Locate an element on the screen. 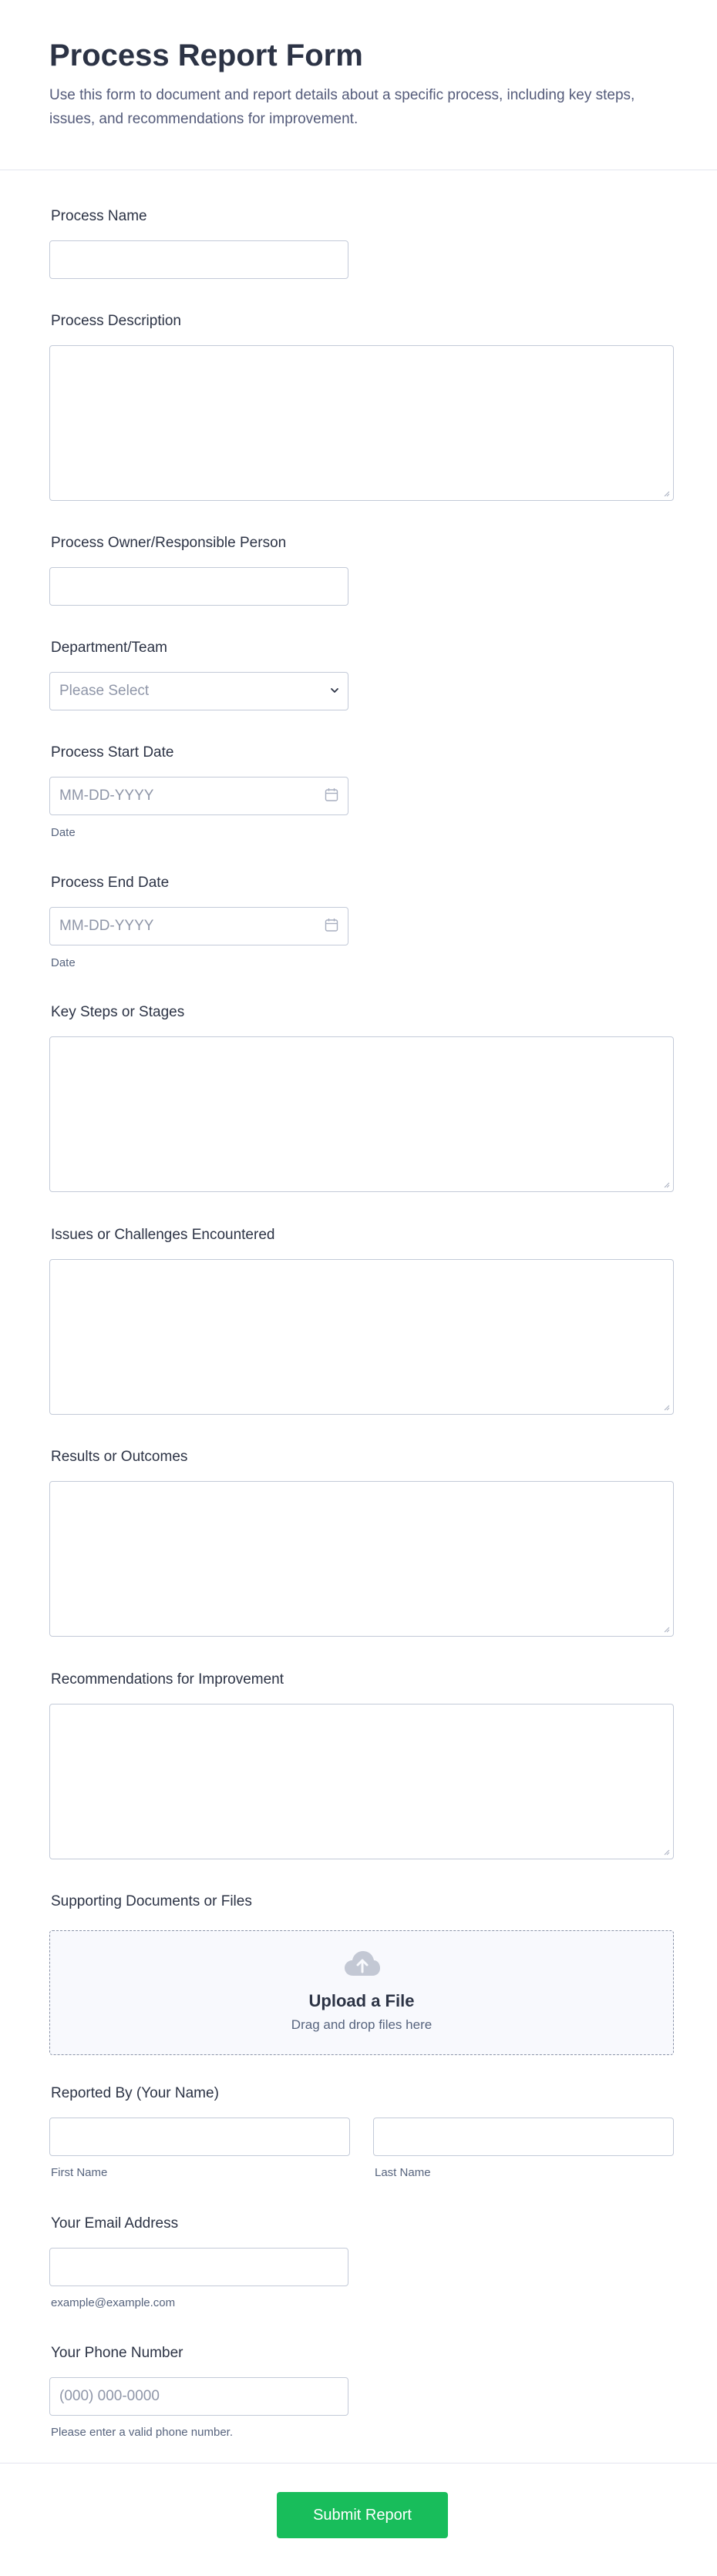  process-owner-label: Process Owner/Responsible Person is located at coordinates (169, 543).